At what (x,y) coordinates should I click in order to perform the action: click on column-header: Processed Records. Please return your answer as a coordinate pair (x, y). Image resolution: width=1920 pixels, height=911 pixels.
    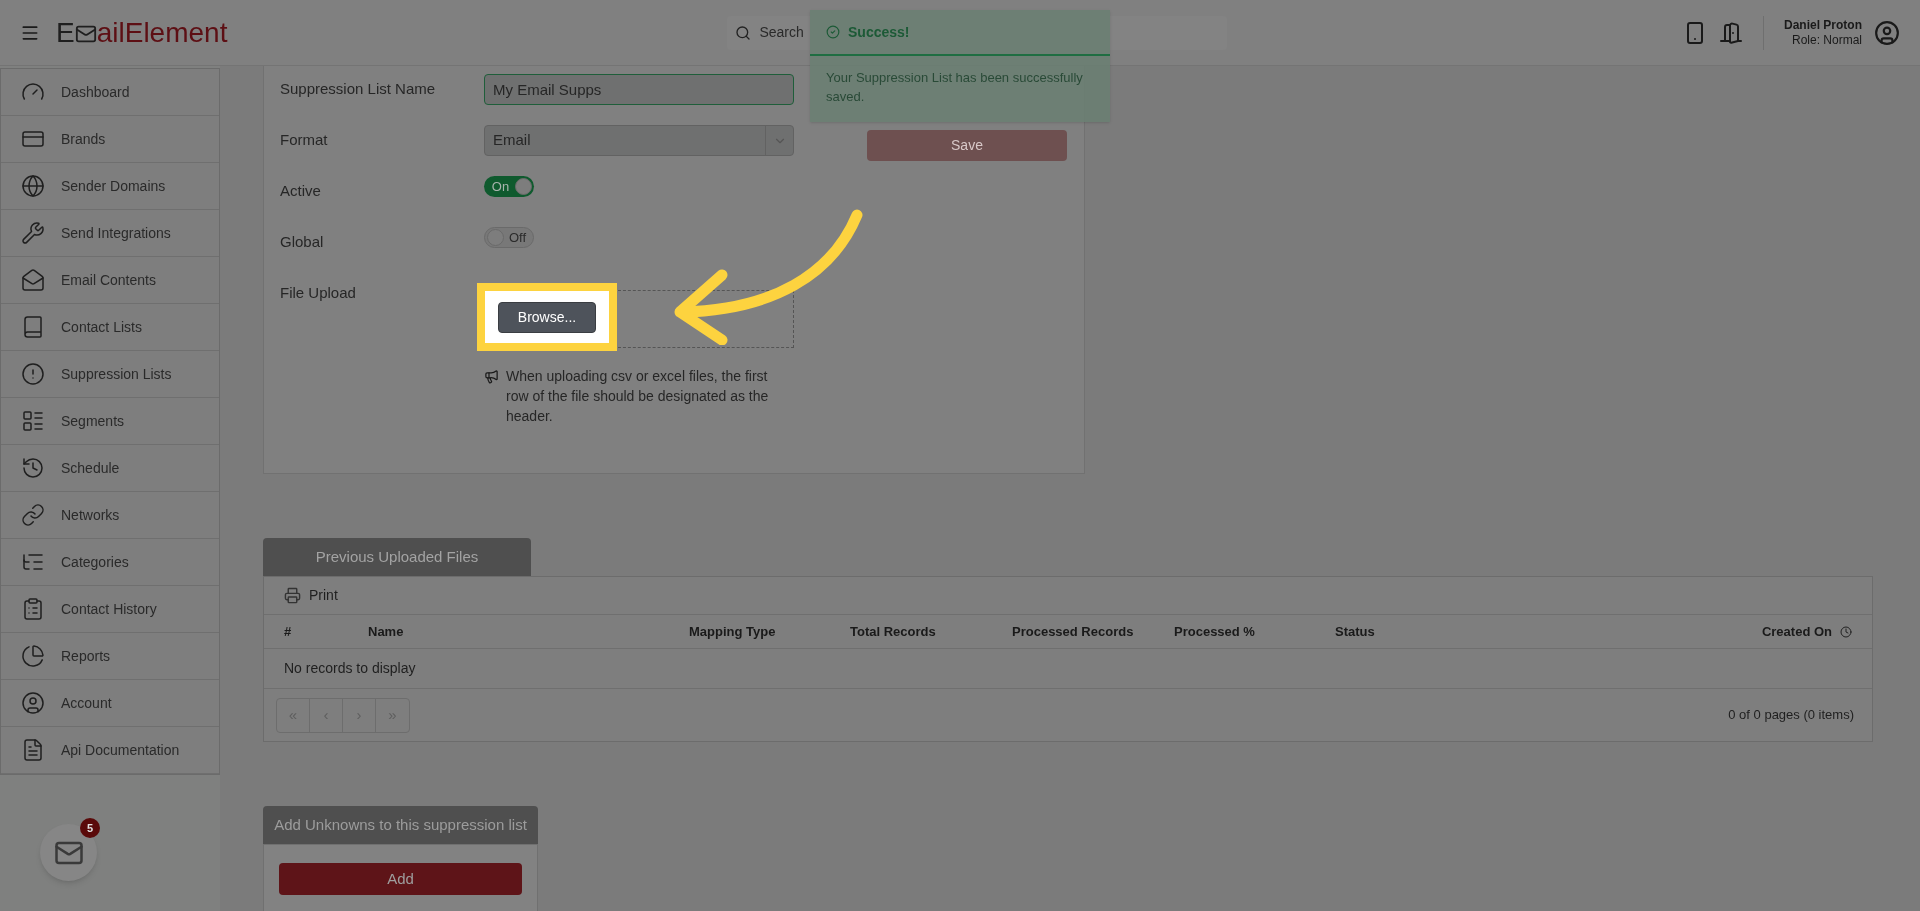
    Looking at the image, I should click on (1073, 631).